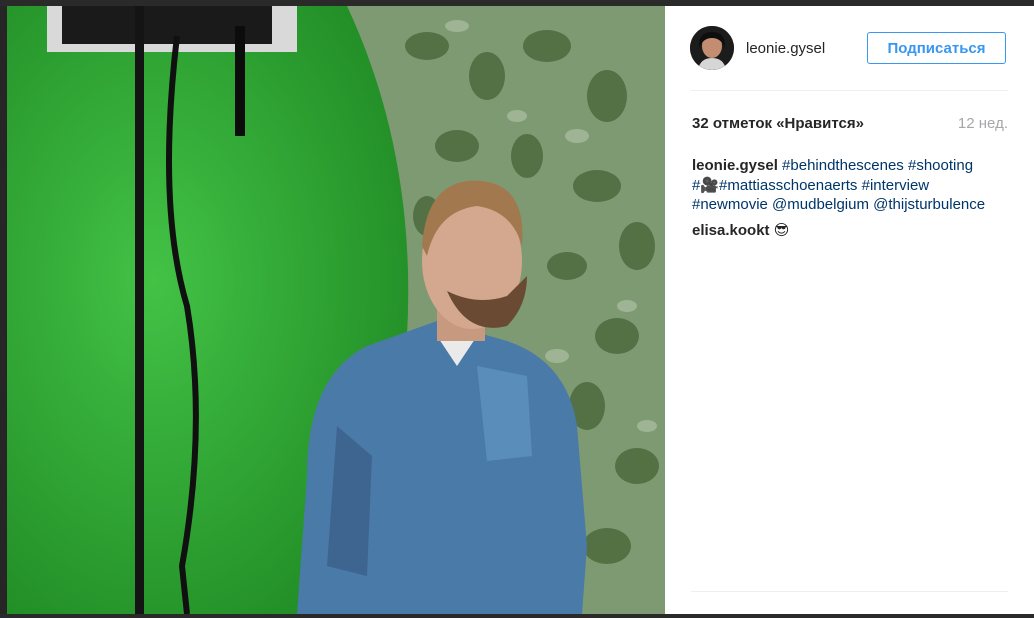  Describe the element at coordinates (983, 123) in the screenshot. I see `post-age: 12 нед.` at that location.